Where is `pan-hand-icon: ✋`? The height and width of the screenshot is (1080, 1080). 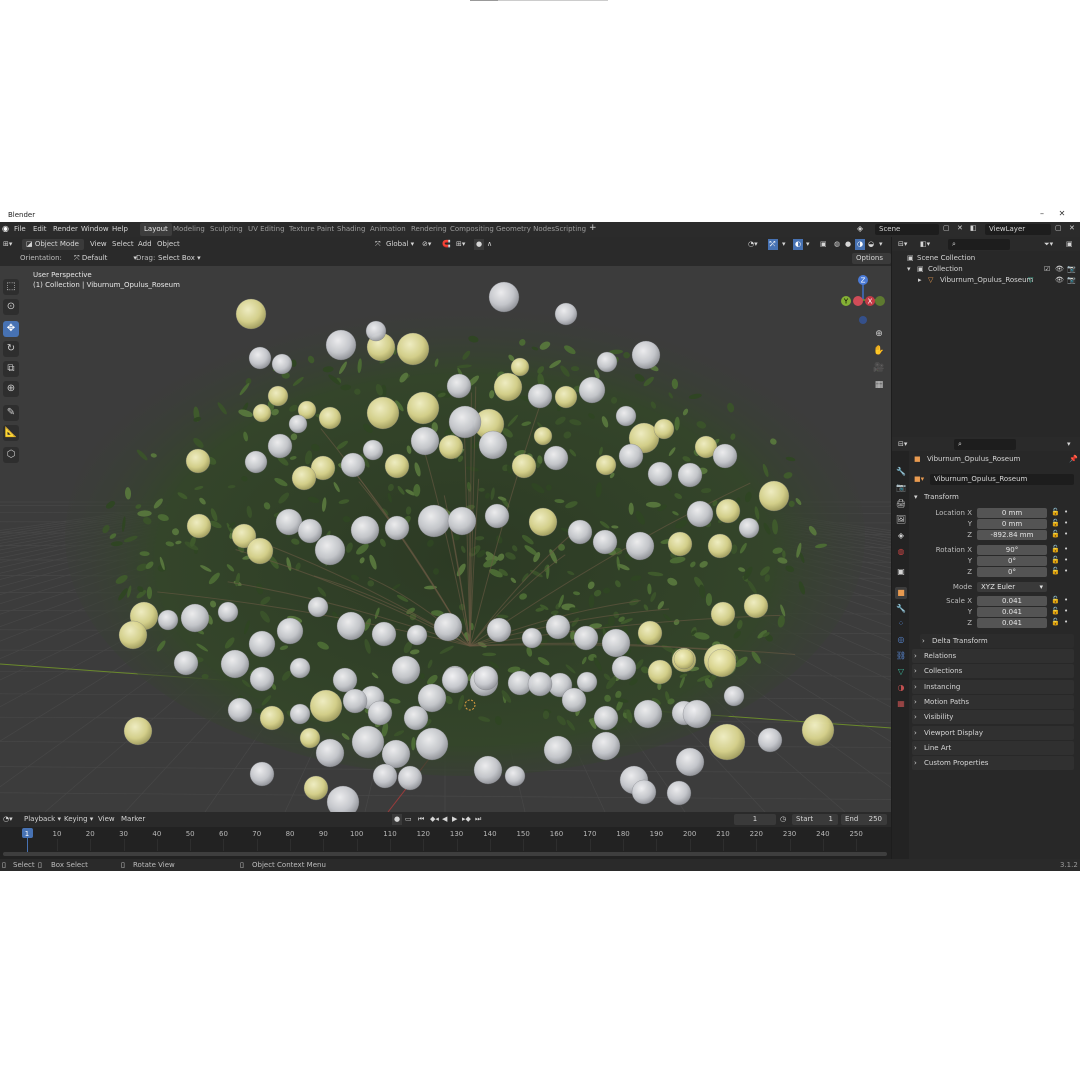 pan-hand-icon: ✋ is located at coordinates (879, 351).